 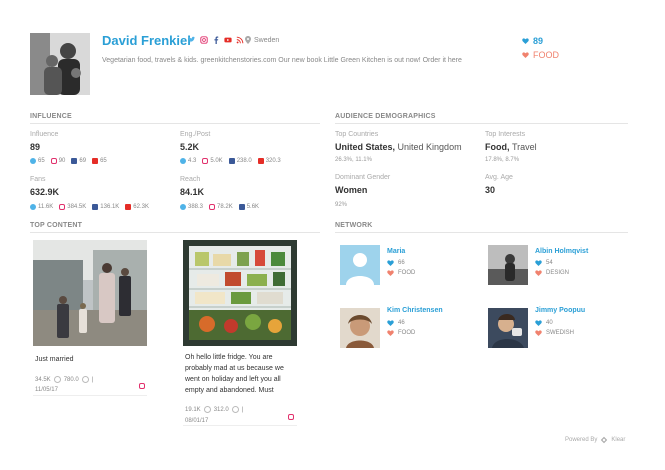 What do you see at coordinates (225, 207) in the screenshot?
I see `stat-instagram: 78.2K` at bounding box center [225, 207].